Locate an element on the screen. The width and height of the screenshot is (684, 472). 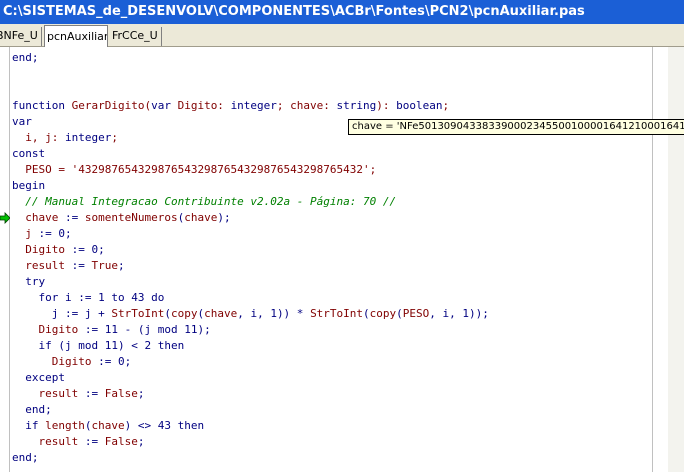
tab-bnfe-u: BNFe_U is located at coordinates (21, 36).